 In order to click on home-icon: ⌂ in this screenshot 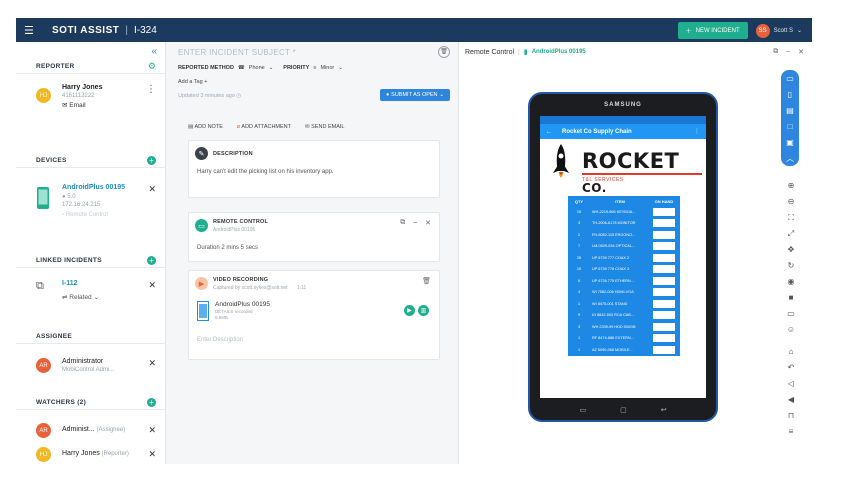, I will do `click(791, 351)`.